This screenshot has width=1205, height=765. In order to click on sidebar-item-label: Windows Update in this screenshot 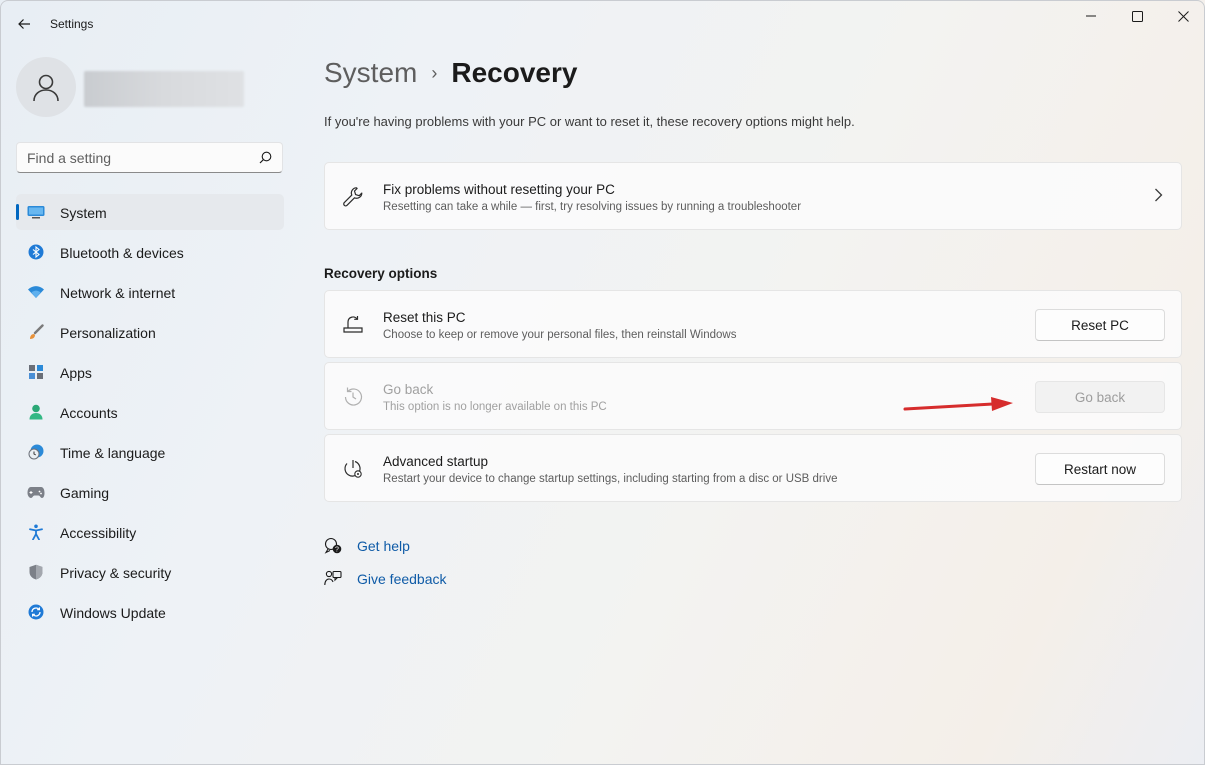, I will do `click(113, 613)`.